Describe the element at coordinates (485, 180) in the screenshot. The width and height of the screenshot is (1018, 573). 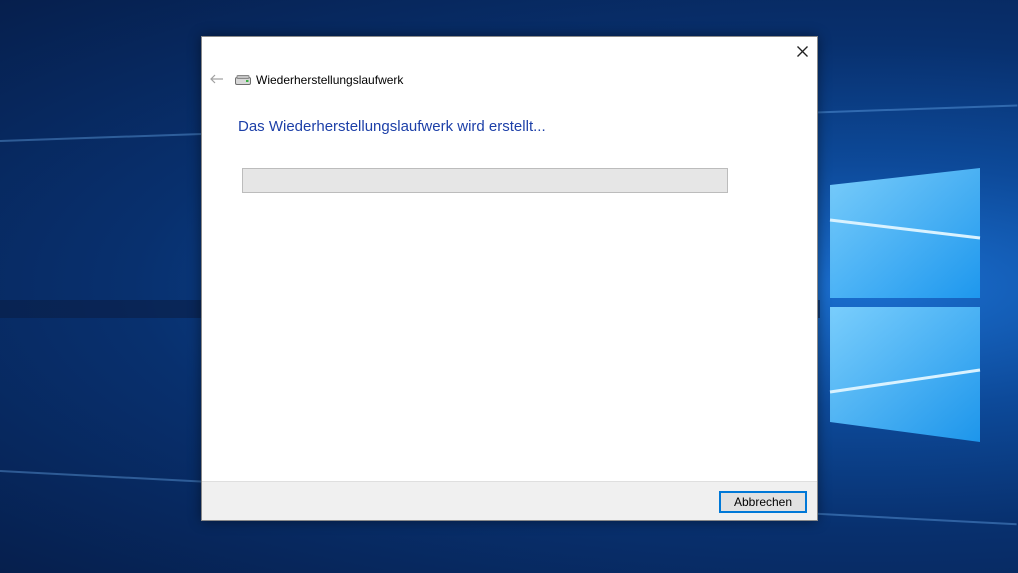
I see `progress-bar` at that location.